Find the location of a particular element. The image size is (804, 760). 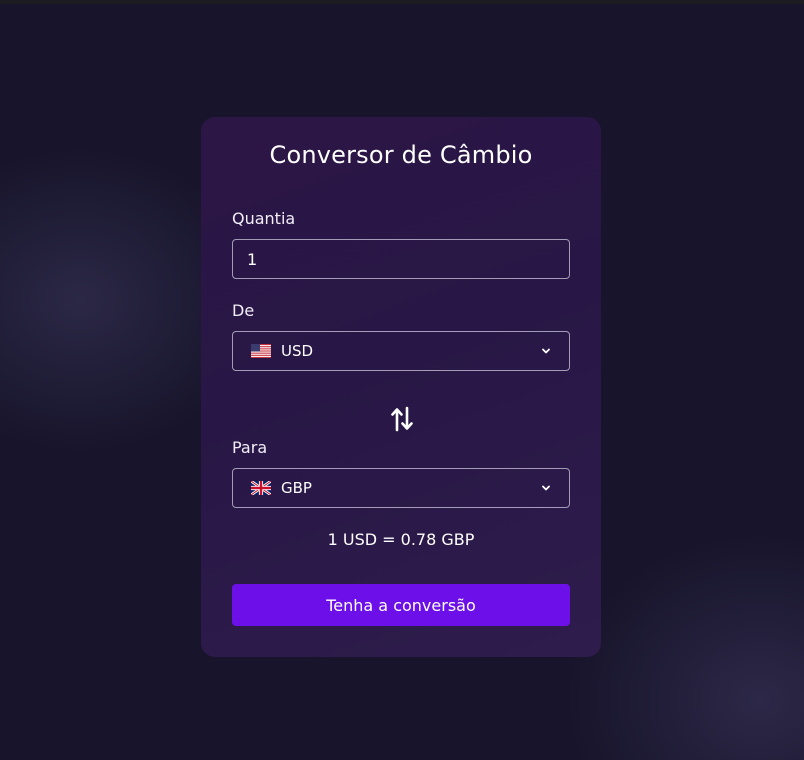

from-currency-code: USD is located at coordinates (297, 351).